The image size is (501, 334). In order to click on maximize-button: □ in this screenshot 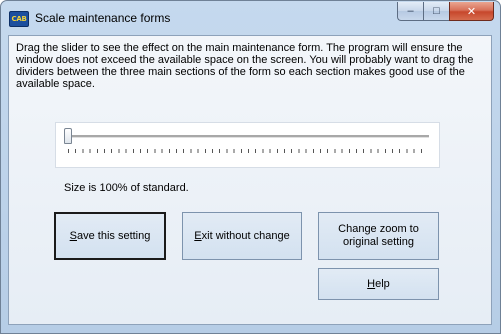, I will do `click(436, 11)`.